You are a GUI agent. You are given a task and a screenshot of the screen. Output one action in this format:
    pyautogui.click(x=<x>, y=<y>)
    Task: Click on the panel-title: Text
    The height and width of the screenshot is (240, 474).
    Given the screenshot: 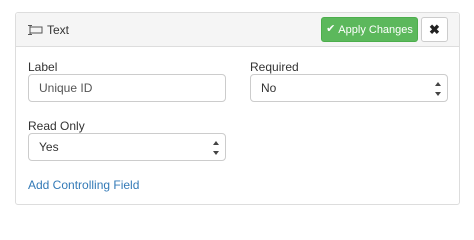 What is the action you would take?
    pyautogui.click(x=48, y=30)
    